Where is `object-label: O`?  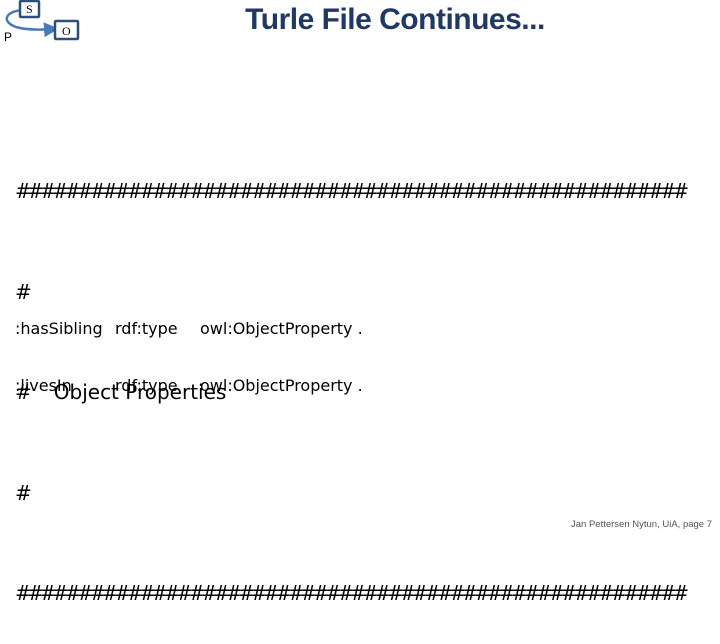 object-label: O is located at coordinates (66, 31).